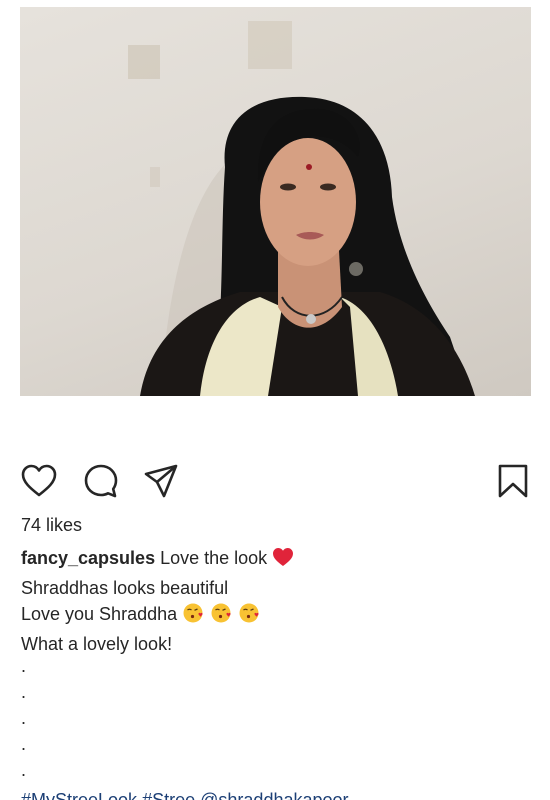  I want to click on hashtag-link: #MyStreeLook, so click(79, 795).